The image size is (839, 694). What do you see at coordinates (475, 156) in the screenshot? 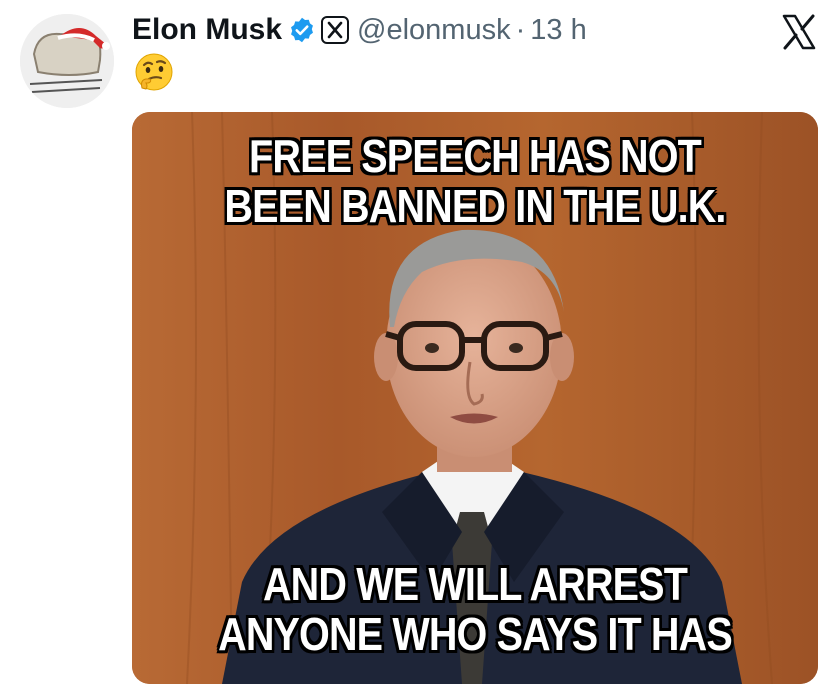
I see `meme-caption-top-1: FREE SPEECH HAS NOT` at bounding box center [475, 156].